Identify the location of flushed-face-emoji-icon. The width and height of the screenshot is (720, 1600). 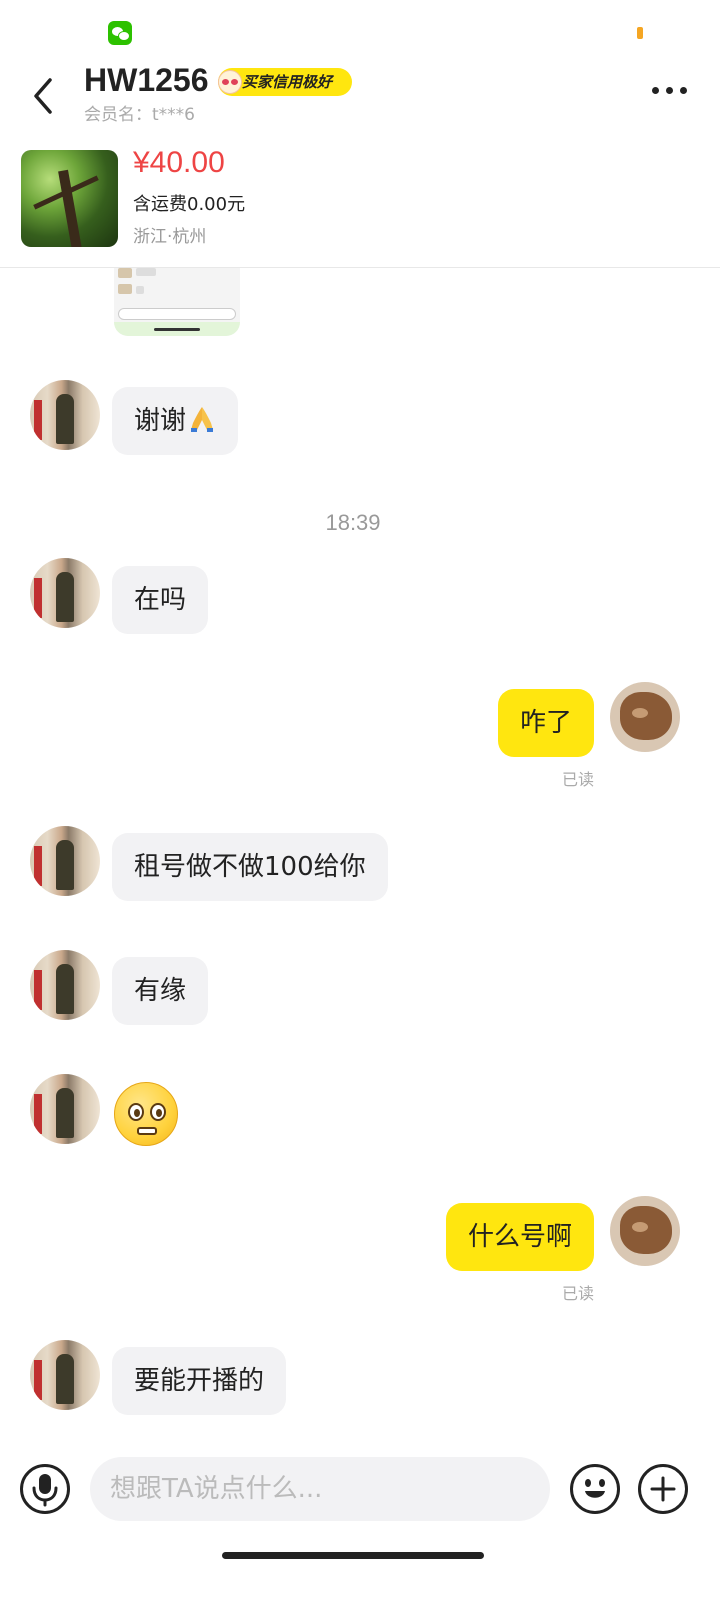
(146, 1114).